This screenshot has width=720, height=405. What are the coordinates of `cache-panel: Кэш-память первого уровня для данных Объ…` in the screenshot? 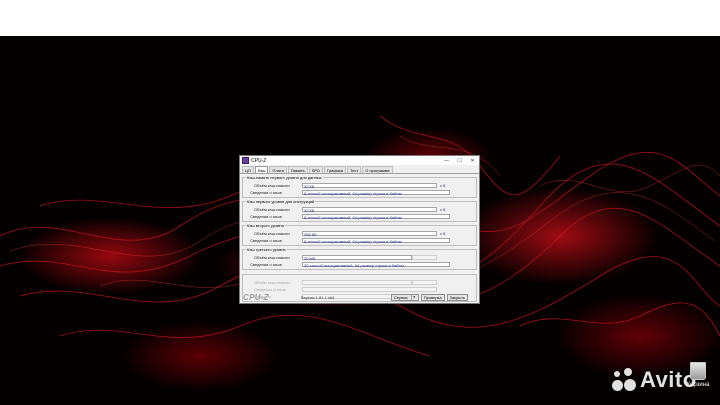 It's located at (359, 238).